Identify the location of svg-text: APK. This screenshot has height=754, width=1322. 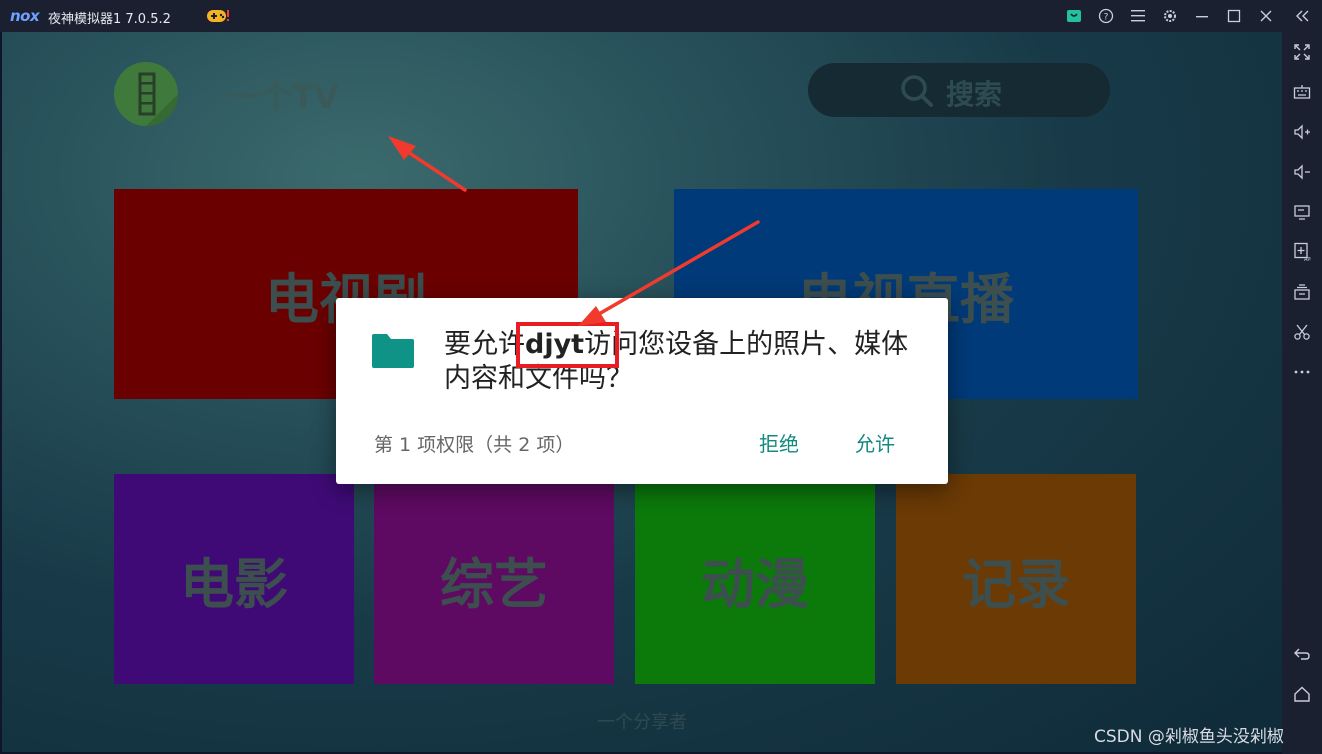
(1307, 259).